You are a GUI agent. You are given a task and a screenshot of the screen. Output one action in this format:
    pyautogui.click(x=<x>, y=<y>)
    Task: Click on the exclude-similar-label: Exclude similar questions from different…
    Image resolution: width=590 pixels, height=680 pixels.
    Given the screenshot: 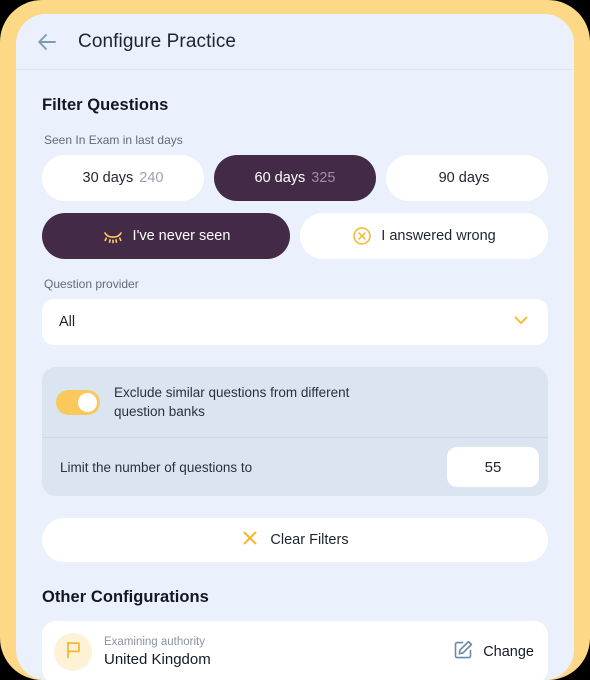 What is the action you would take?
    pyautogui.click(x=259, y=402)
    